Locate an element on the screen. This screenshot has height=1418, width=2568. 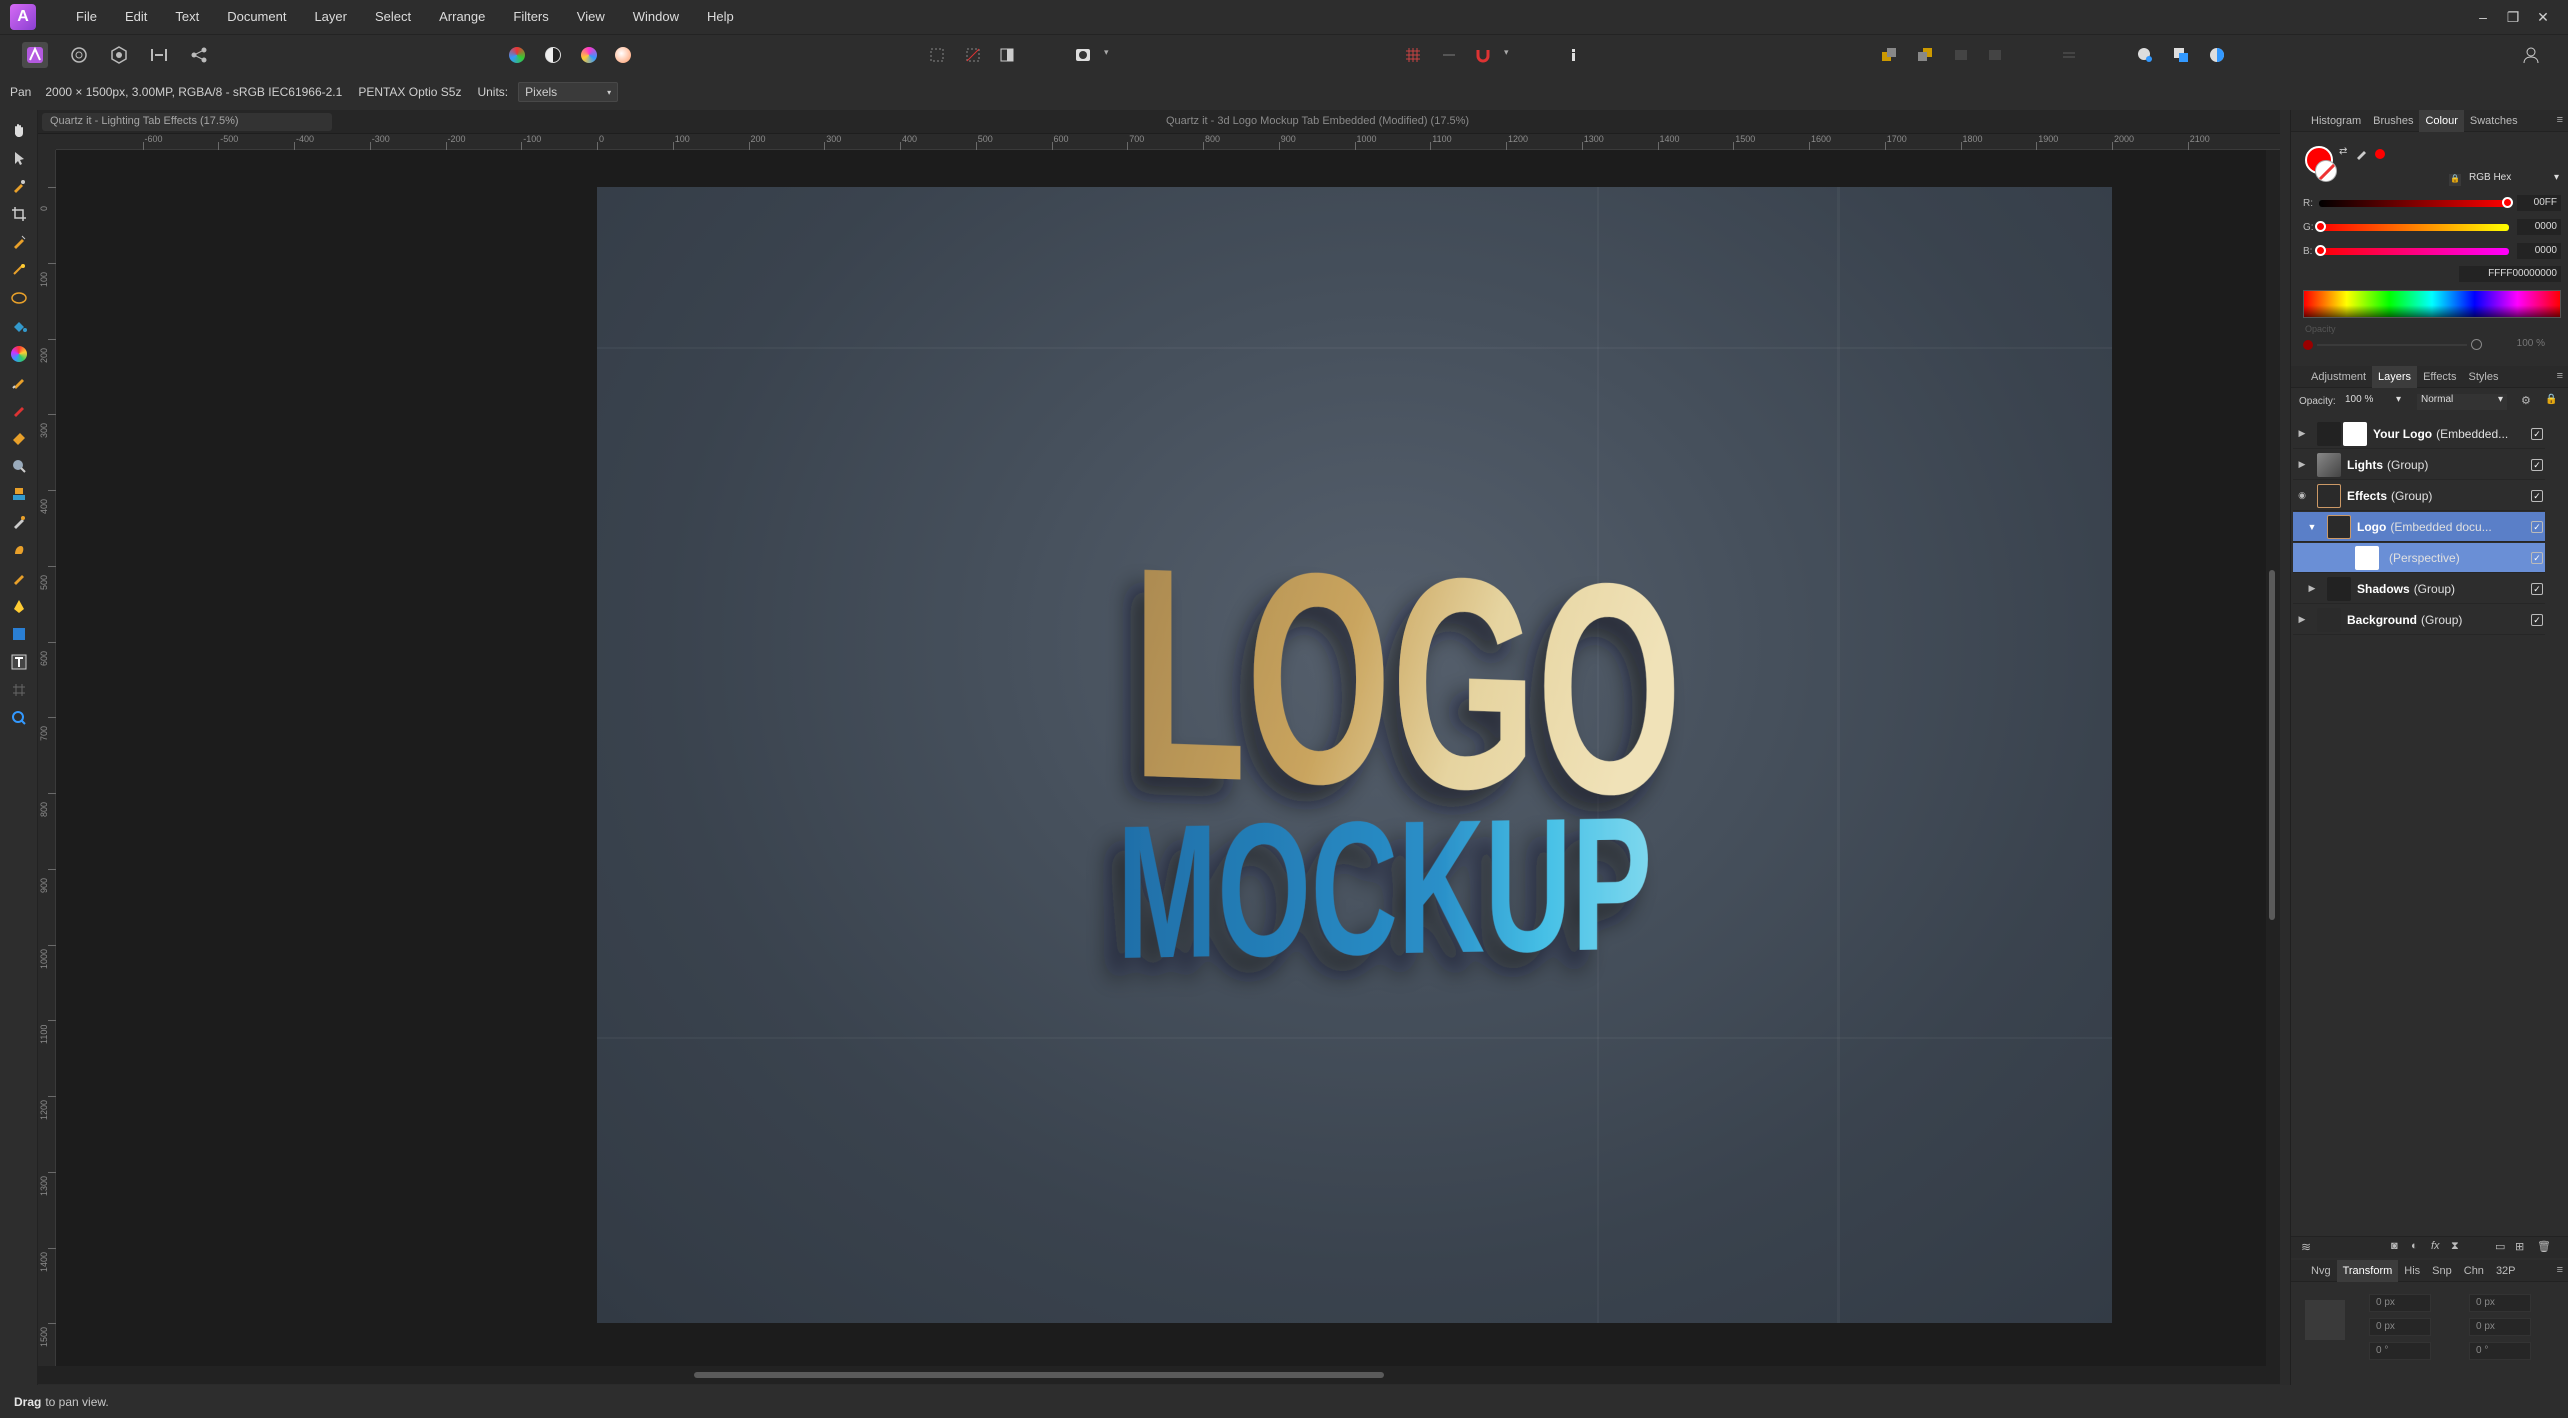
colour-replacement-tool-icon is located at coordinates (19, 410).